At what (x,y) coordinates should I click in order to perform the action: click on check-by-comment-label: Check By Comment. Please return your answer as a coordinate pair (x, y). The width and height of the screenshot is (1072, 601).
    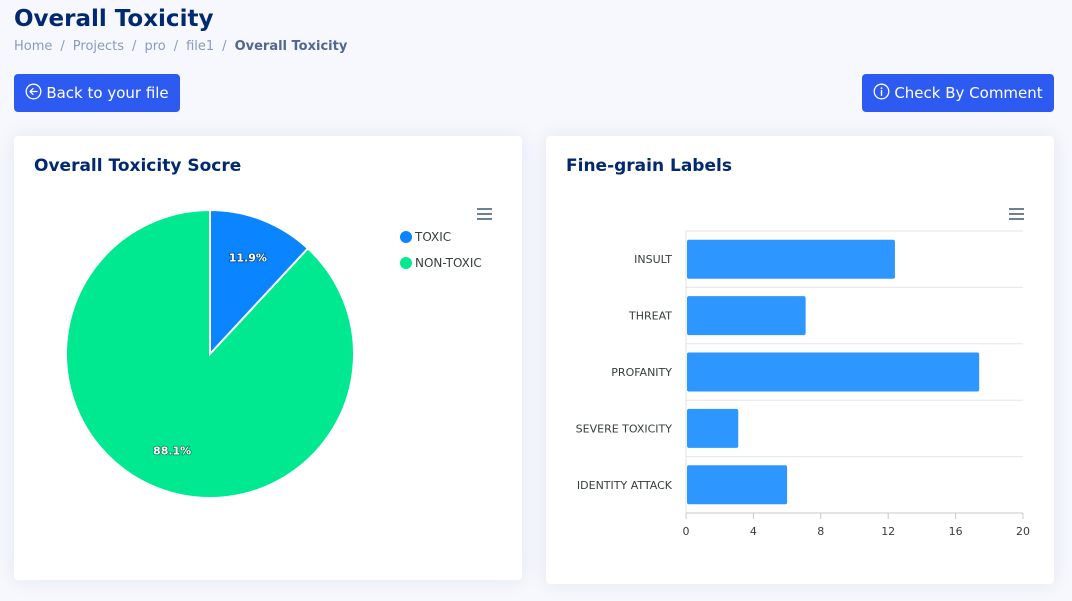
    Looking at the image, I should click on (968, 93).